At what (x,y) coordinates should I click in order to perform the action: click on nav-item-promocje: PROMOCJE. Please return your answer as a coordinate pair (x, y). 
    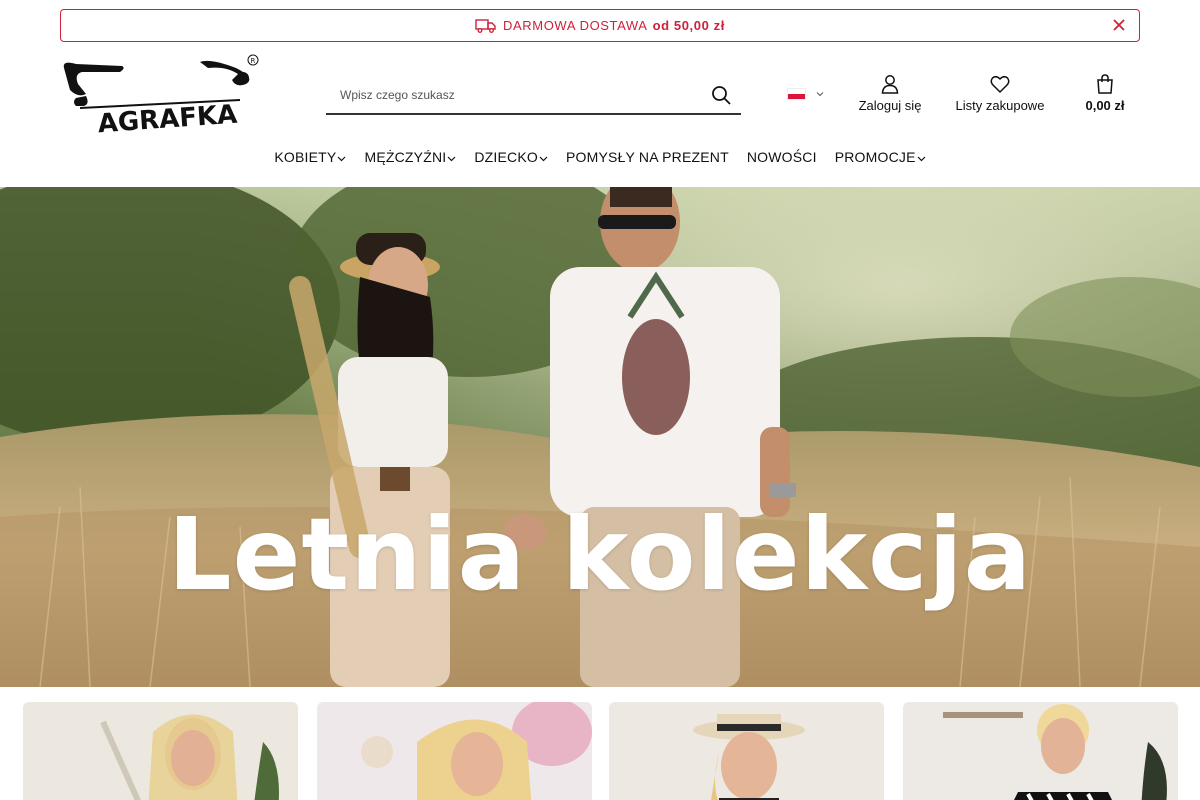
    Looking at the image, I should click on (880, 157).